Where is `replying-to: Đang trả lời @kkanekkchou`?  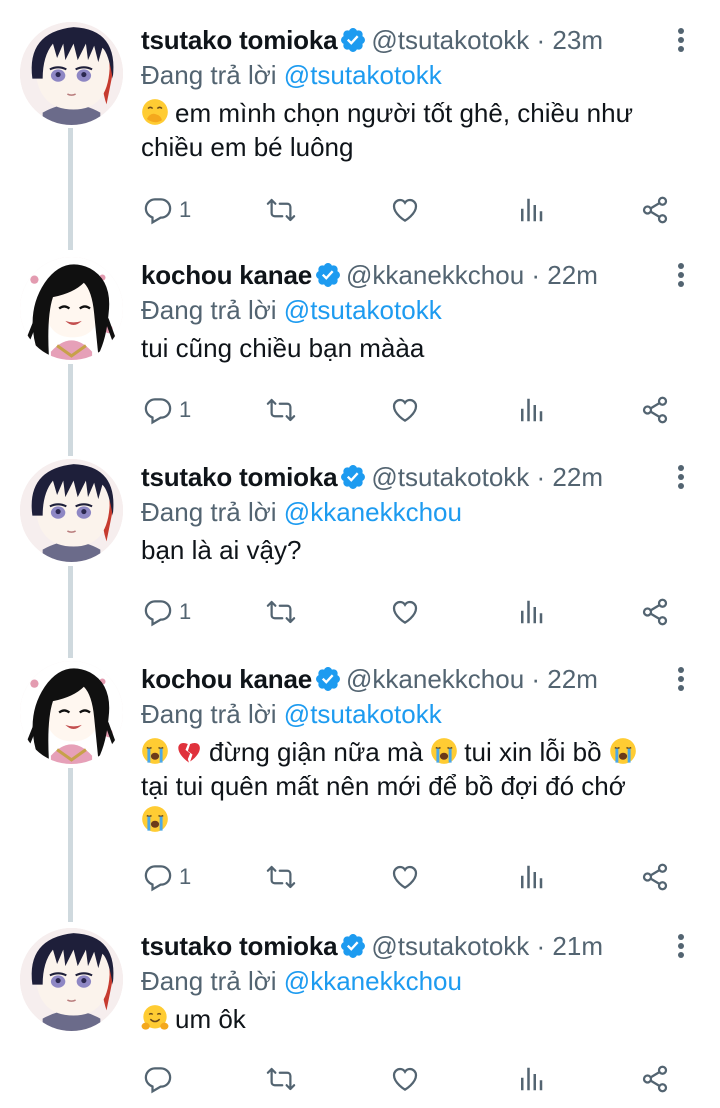
replying-to: Đang trả lời @kkanekkchou is located at coordinates (430, 981).